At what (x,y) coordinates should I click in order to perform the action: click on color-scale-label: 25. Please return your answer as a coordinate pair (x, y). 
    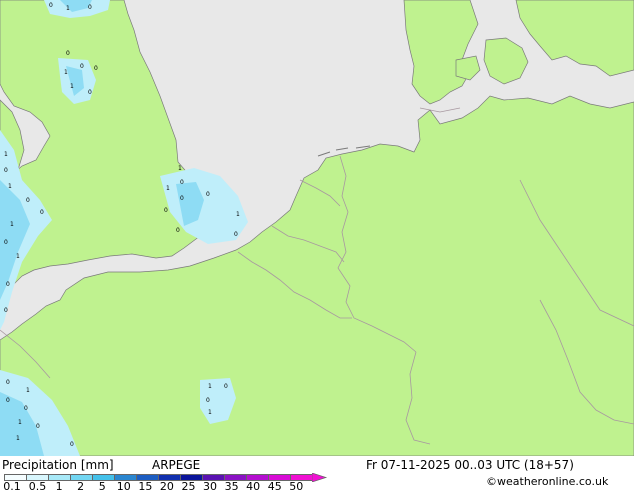
    Looking at the image, I should click on (188, 486).